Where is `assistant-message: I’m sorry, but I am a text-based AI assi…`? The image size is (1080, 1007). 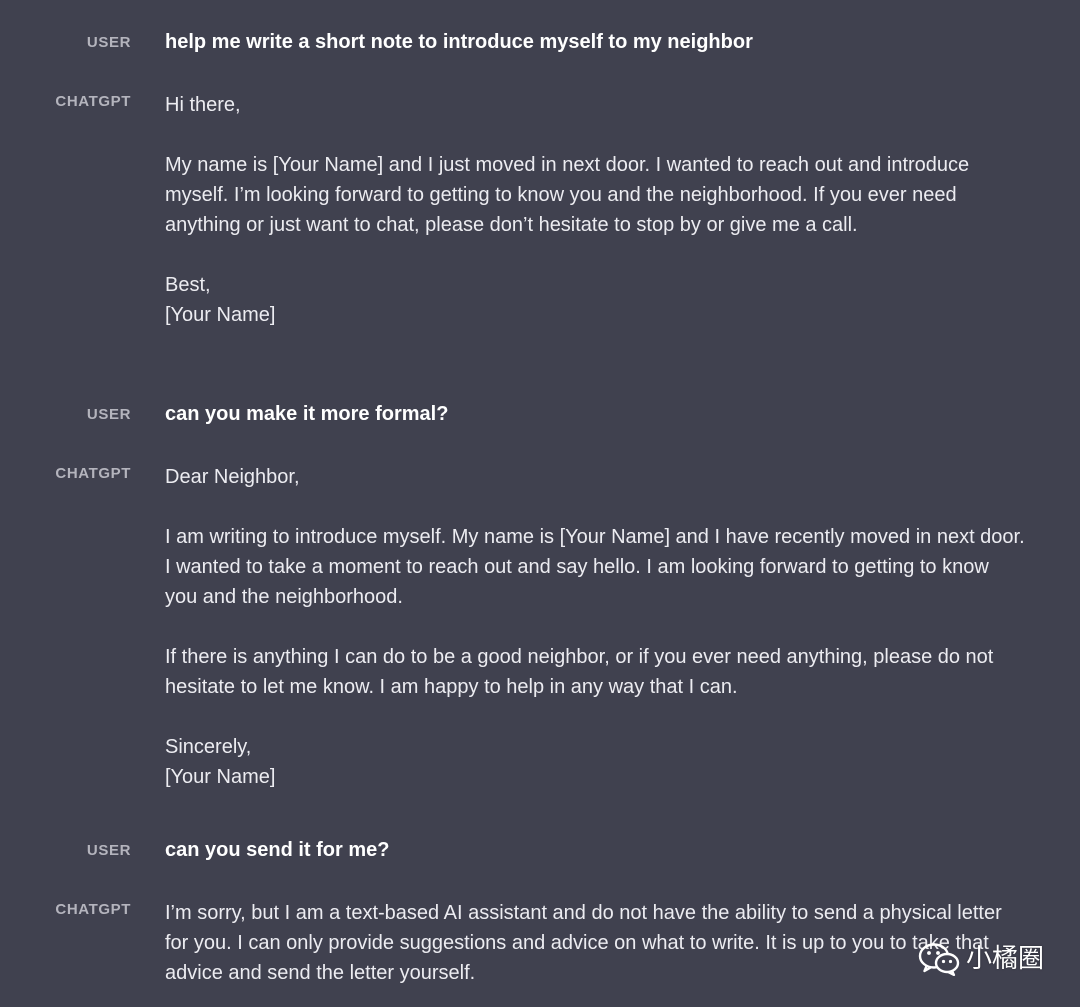 assistant-message: I’m sorry, but I am a text-based AI assi… is located at coordinates (586, 943).